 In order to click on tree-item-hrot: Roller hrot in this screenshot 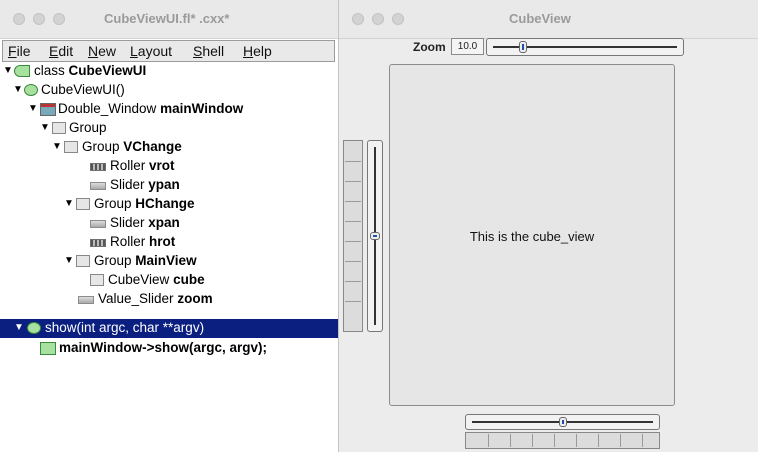, I will do `click(169, 242)`.